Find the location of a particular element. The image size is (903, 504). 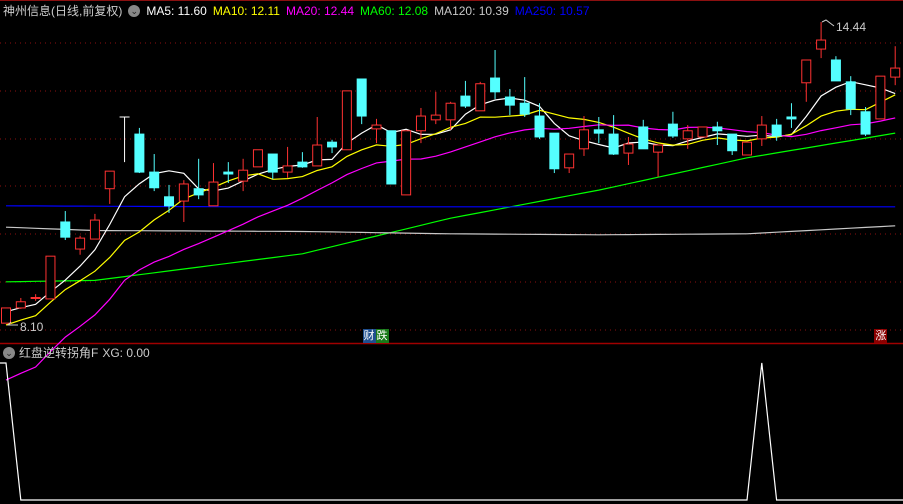

indicator-value: XG: 0.00 is located at coordinates (126, 353).